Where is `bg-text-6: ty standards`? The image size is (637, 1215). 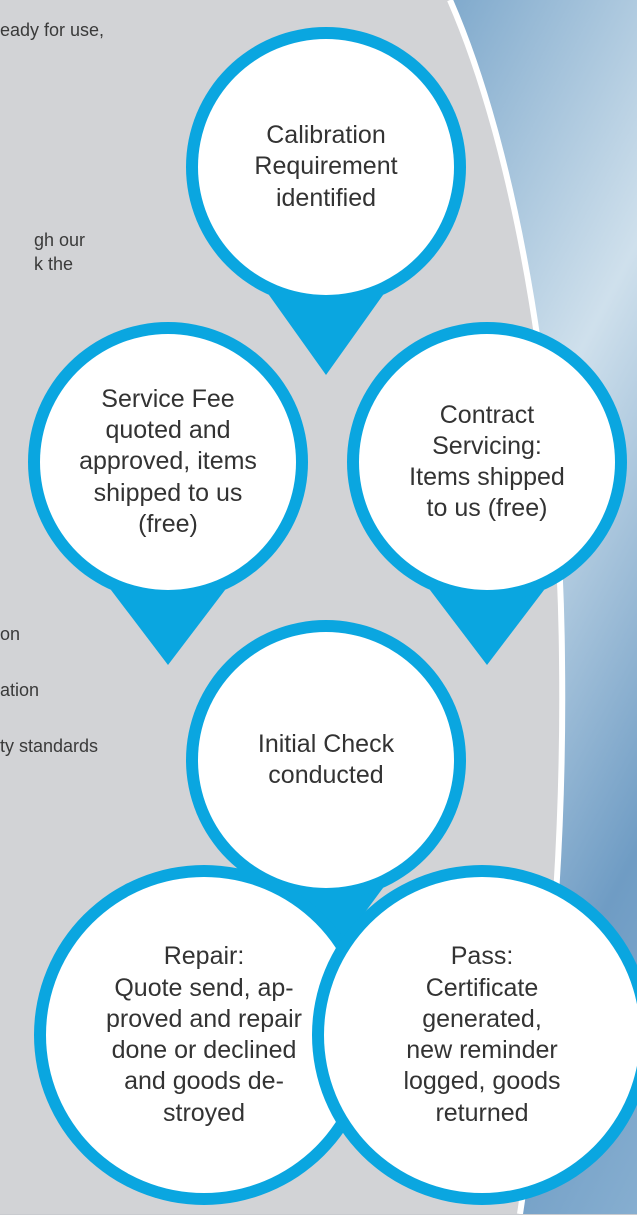
bg-text-6: ty standards is located at coordinates (49, 746).